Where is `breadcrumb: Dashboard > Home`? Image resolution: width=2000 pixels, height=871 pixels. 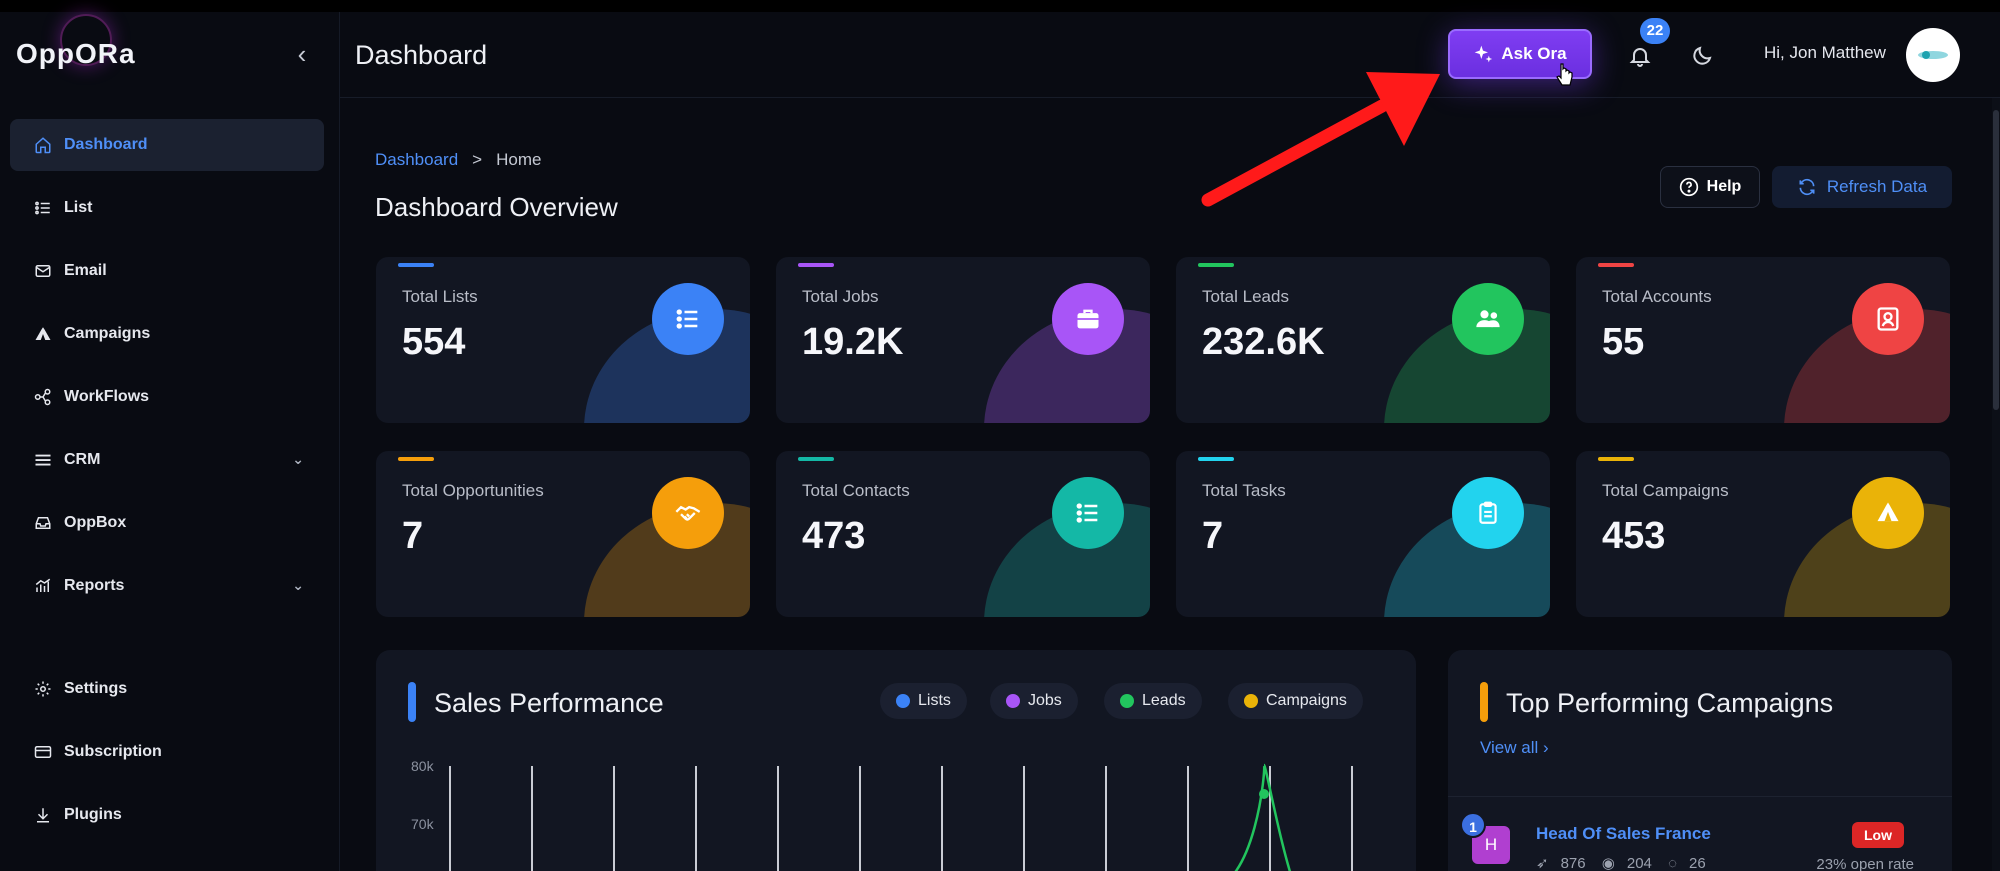 breadcrumb: Dashboard > Home is located at coordinates (458, 160).